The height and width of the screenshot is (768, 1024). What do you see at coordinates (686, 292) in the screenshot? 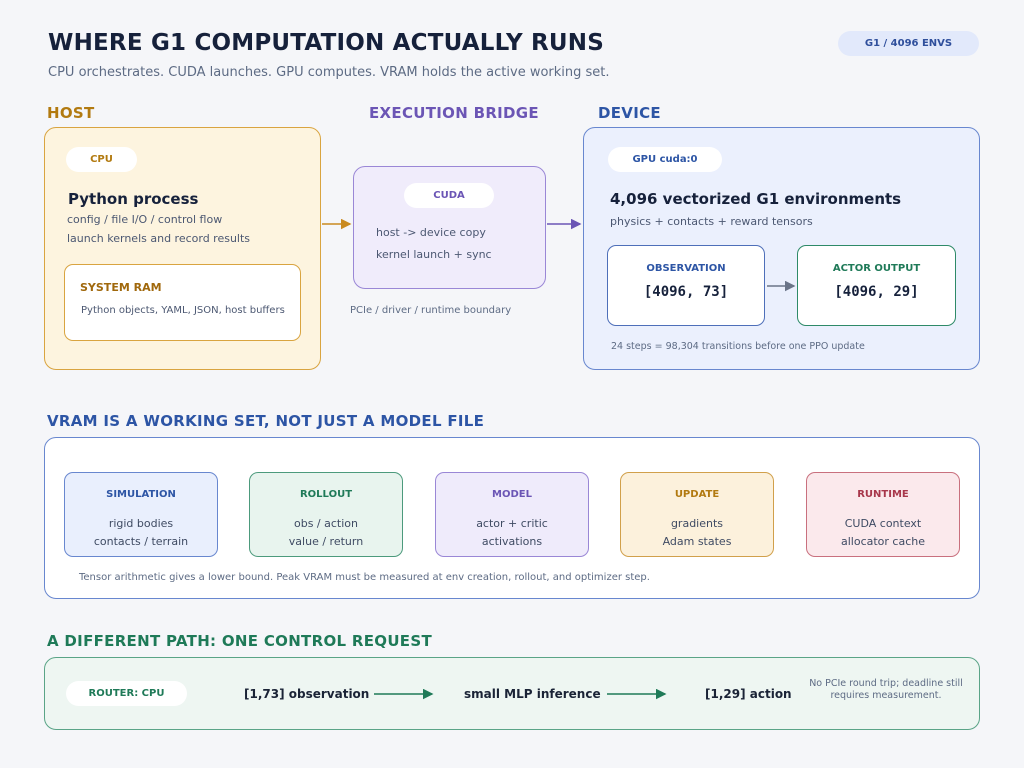
I see `observation-shape: [4096, 73]` at bounding box center [686, 292].